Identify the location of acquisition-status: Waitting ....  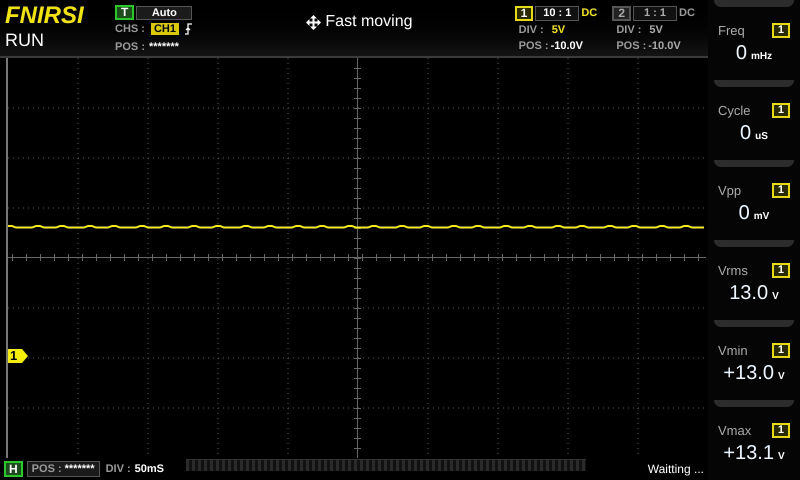
(676, 469).